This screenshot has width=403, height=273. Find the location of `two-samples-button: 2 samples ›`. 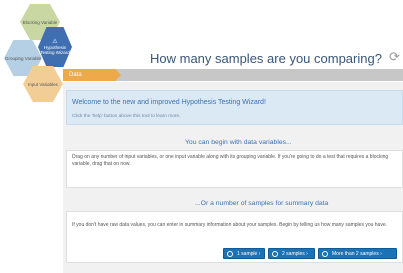

two-samples-button: 2 samples › is located at coordinates (291, 253).